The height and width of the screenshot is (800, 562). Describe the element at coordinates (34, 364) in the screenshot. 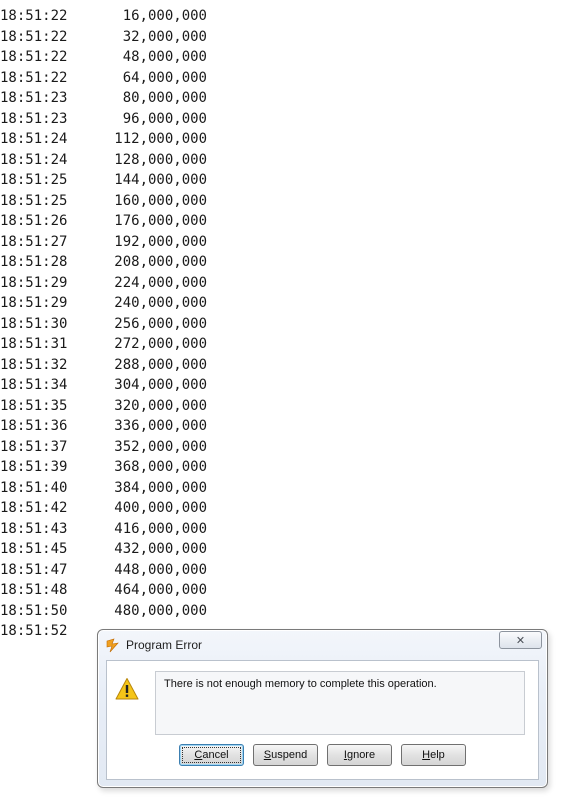

I see `log-timestamp: 18:51:32` at that location.